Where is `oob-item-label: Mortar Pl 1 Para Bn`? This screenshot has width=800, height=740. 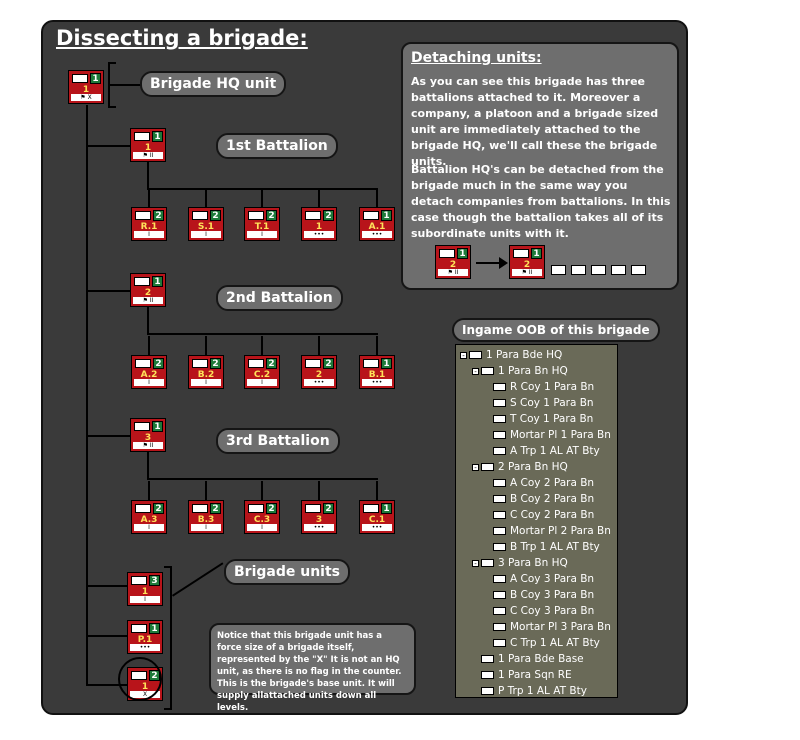 oob-item-label: Mortar Pl 1 Para Bn is located at coordinates (560, 435).